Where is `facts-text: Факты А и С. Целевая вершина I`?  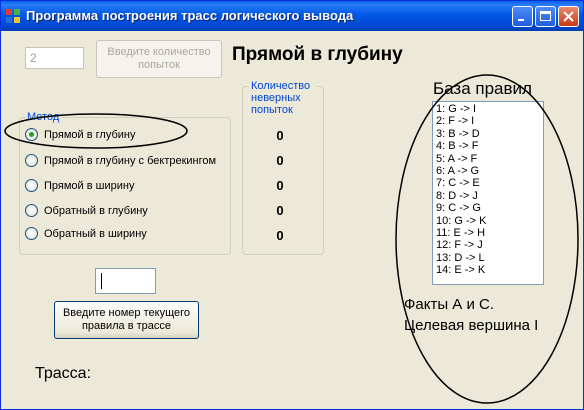 facts-text: Факты А и С. Целевая вершина I is located at coordinates (471, 315).